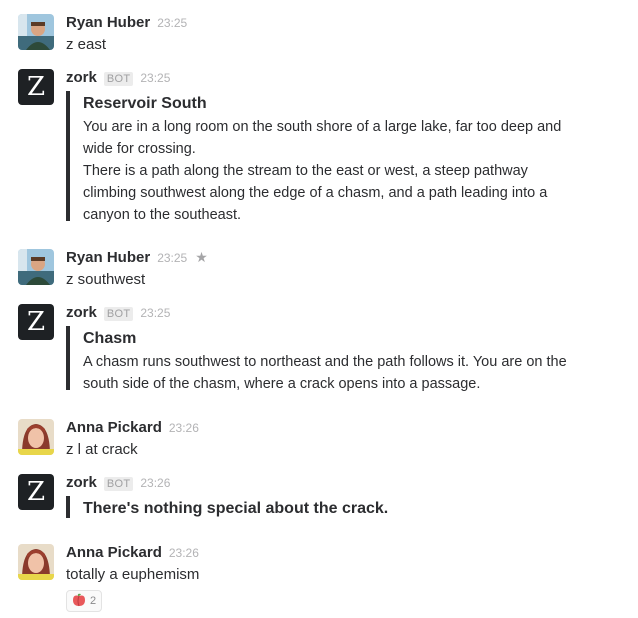 This screenshot has width=638, height=618. What do you see at coordinates (236, 508) in the screenshot?
I see `attachment-title: There's nothing special about the crack.` at bounding box center [236, 508].